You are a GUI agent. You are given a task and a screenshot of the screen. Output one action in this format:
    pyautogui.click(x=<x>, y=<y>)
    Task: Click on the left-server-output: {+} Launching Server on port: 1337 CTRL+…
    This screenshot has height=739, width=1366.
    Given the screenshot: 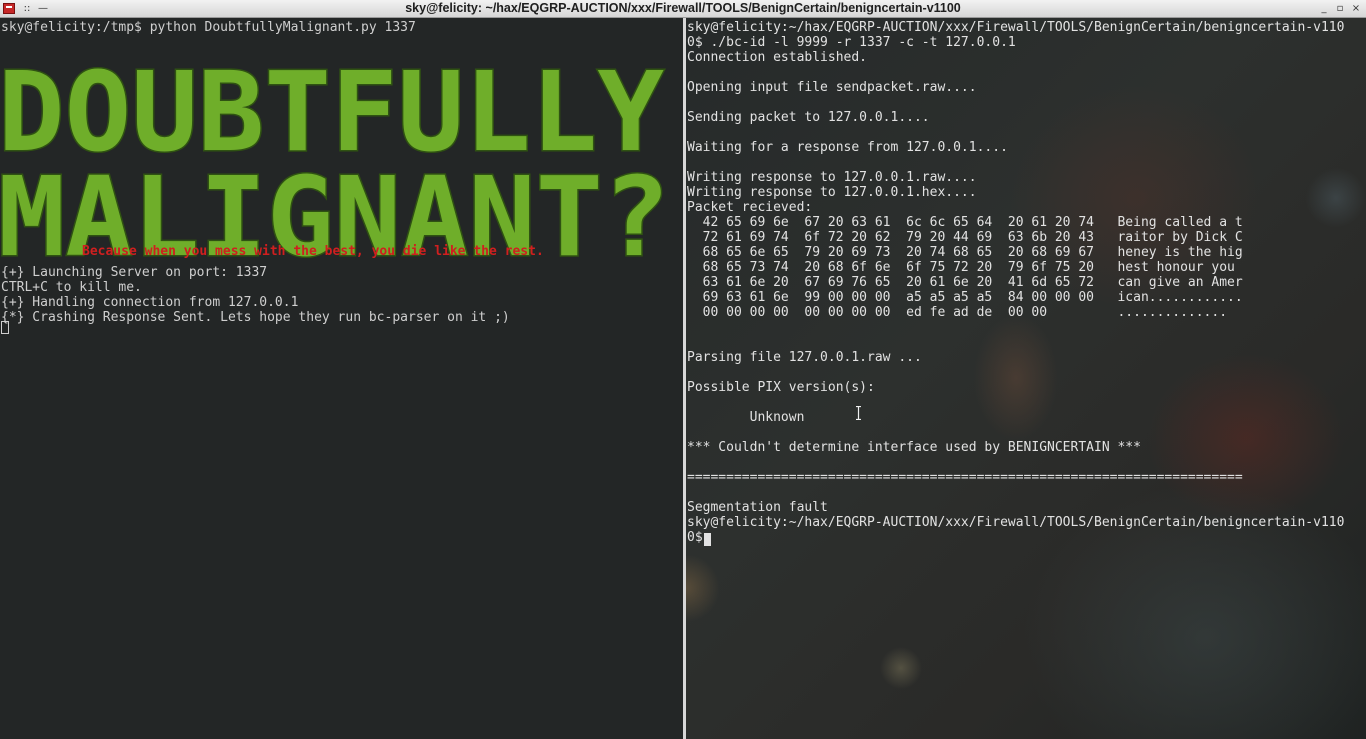 What is the action you would take?
    pyautogui.click(x=255, y=295)
    